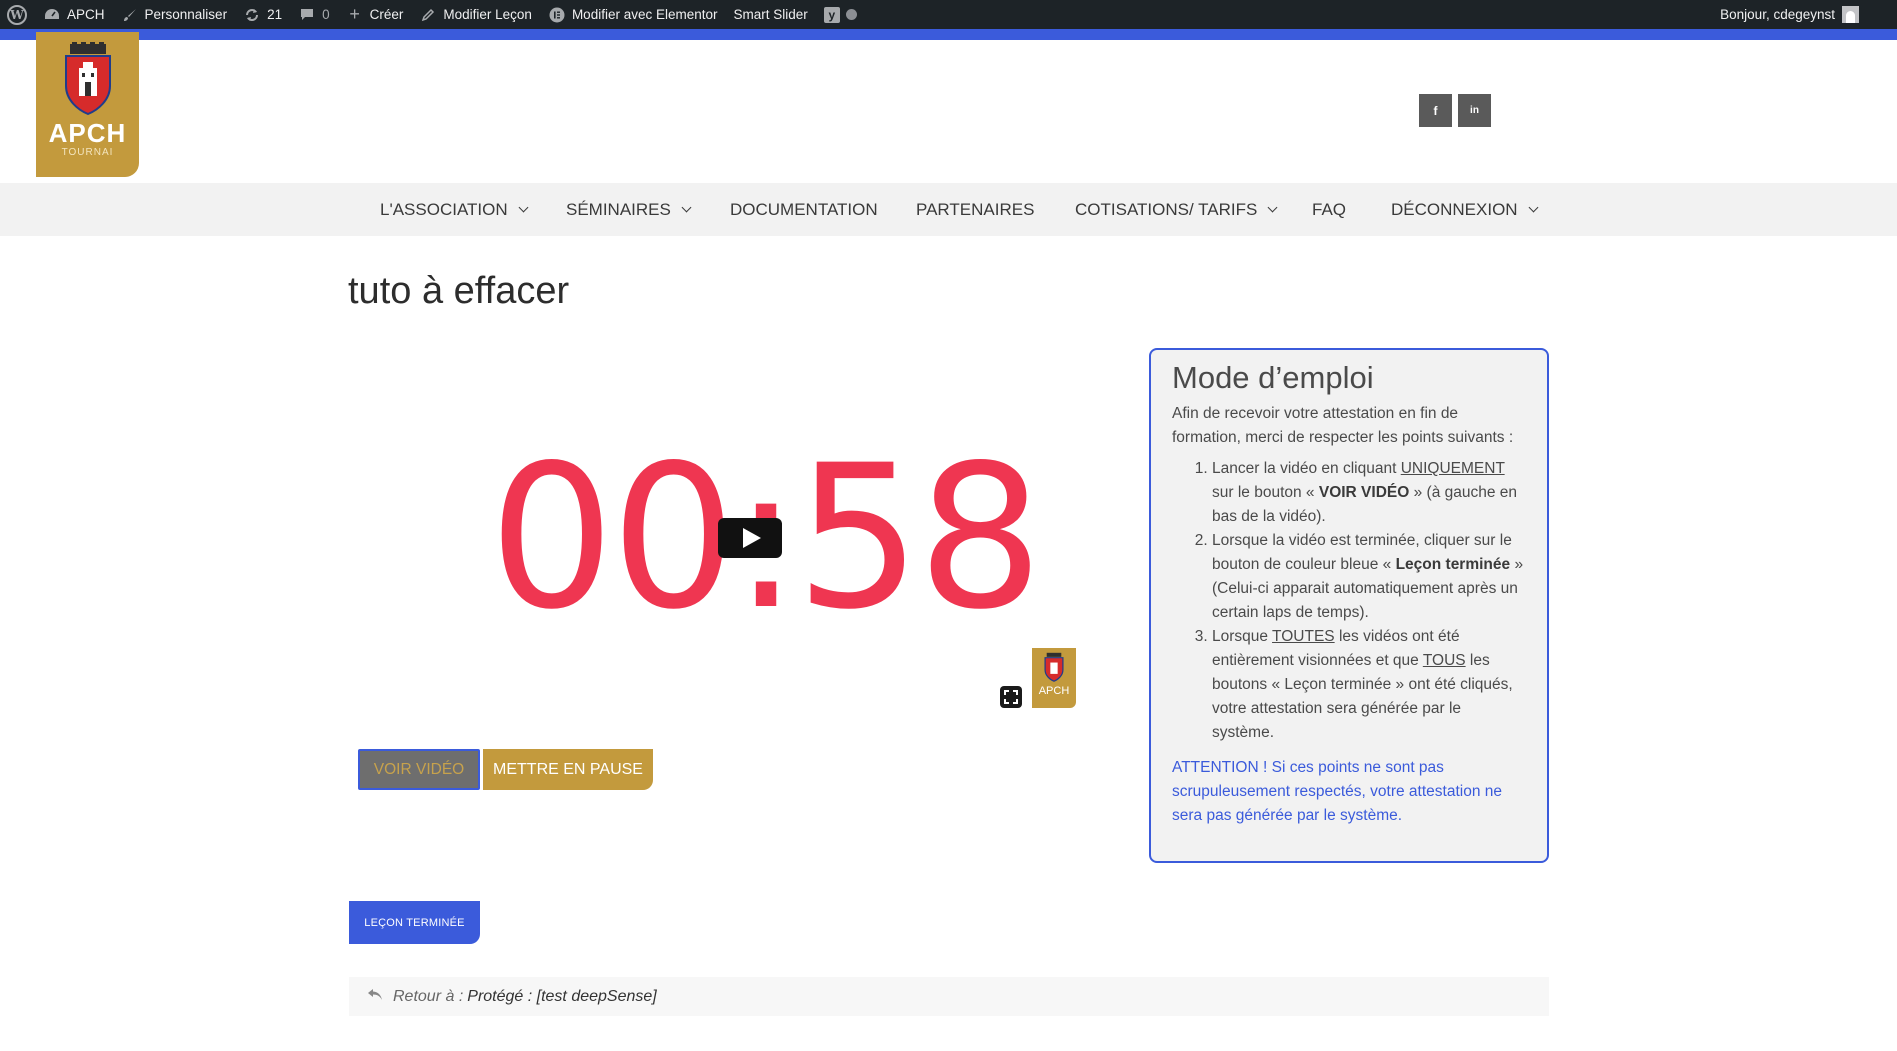 This screenshot has height=1051, width=1897. I want to click on nav-item-label: SÉMINAIRES, so click(618, 209).